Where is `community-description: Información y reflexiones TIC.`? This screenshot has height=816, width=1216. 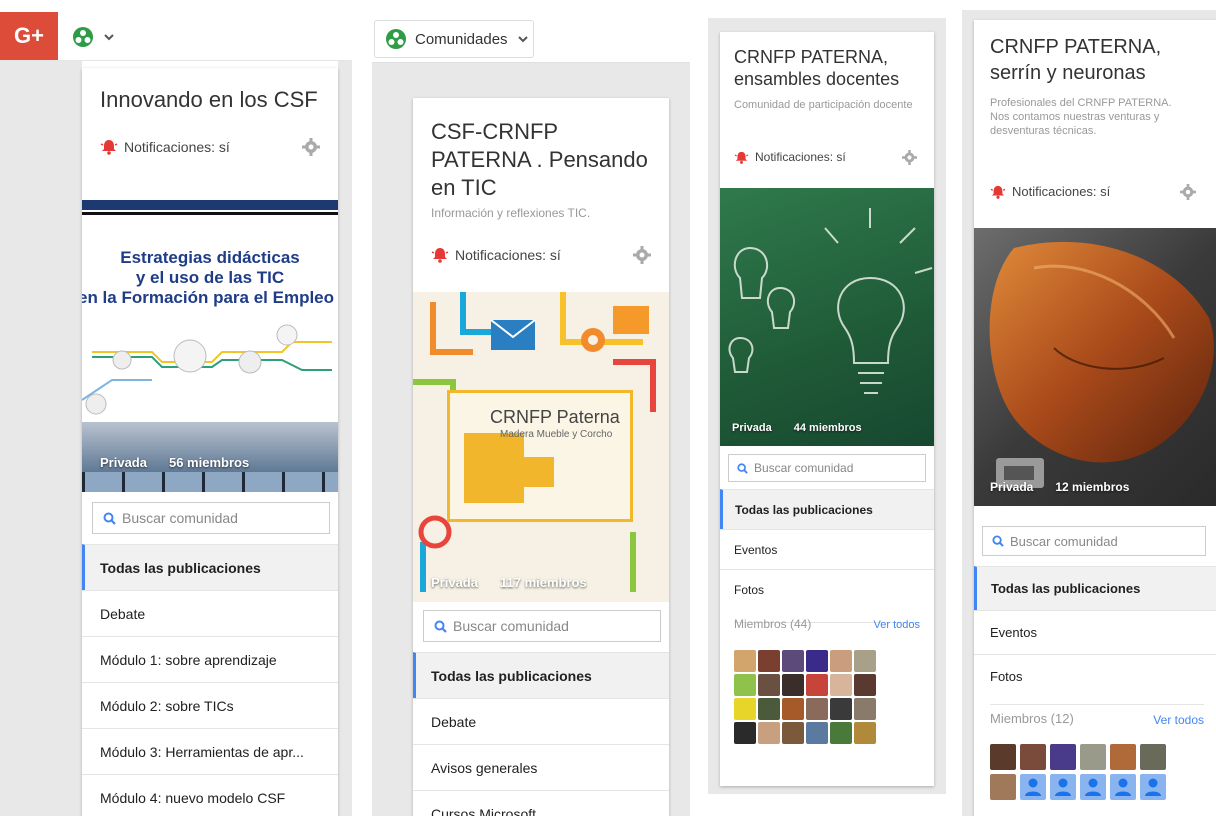
community-description: Información y reflexiones TIC. is located at coordinates (511, 213).